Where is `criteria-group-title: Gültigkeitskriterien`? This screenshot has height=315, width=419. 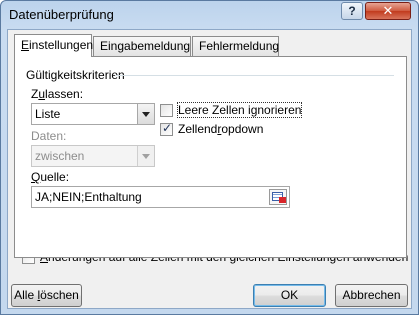
criteria-group-title: Gültigkeitskriterien is located at coordinates (75, 75).